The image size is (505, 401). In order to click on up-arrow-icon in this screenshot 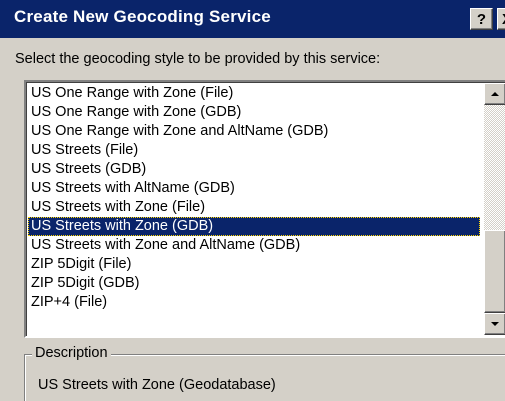, I will do `click(495, 94)`.